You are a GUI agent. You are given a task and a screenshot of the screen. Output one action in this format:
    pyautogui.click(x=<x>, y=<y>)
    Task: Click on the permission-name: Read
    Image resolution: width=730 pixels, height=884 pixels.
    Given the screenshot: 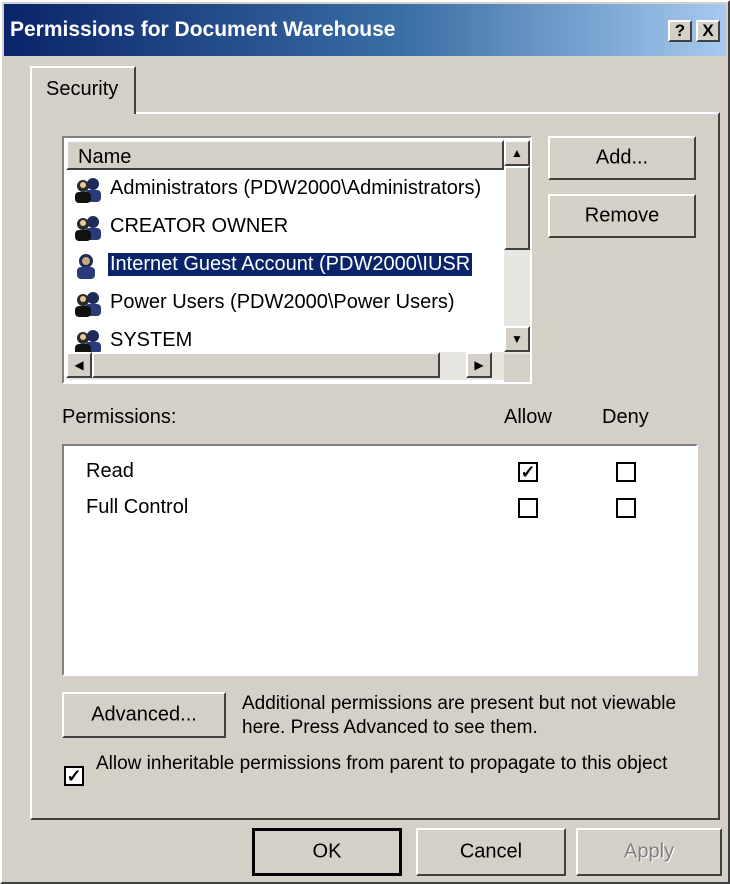 What is the action you would take?
    pyautogui.click(x=110, y=471)
    